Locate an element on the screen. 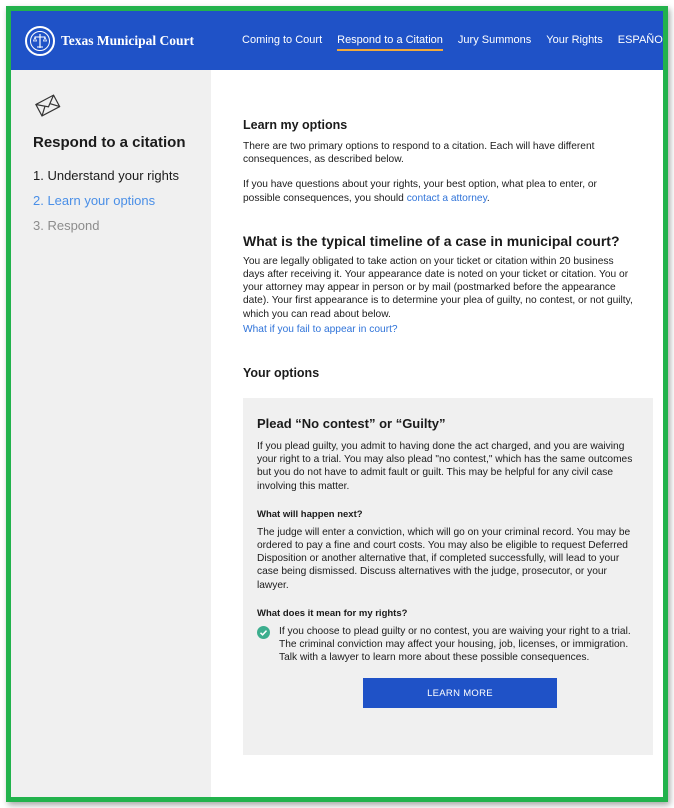 This screenshot has height=808, width=674. brand-title: Texas Municipal Court is located at coordinates (128, 40).